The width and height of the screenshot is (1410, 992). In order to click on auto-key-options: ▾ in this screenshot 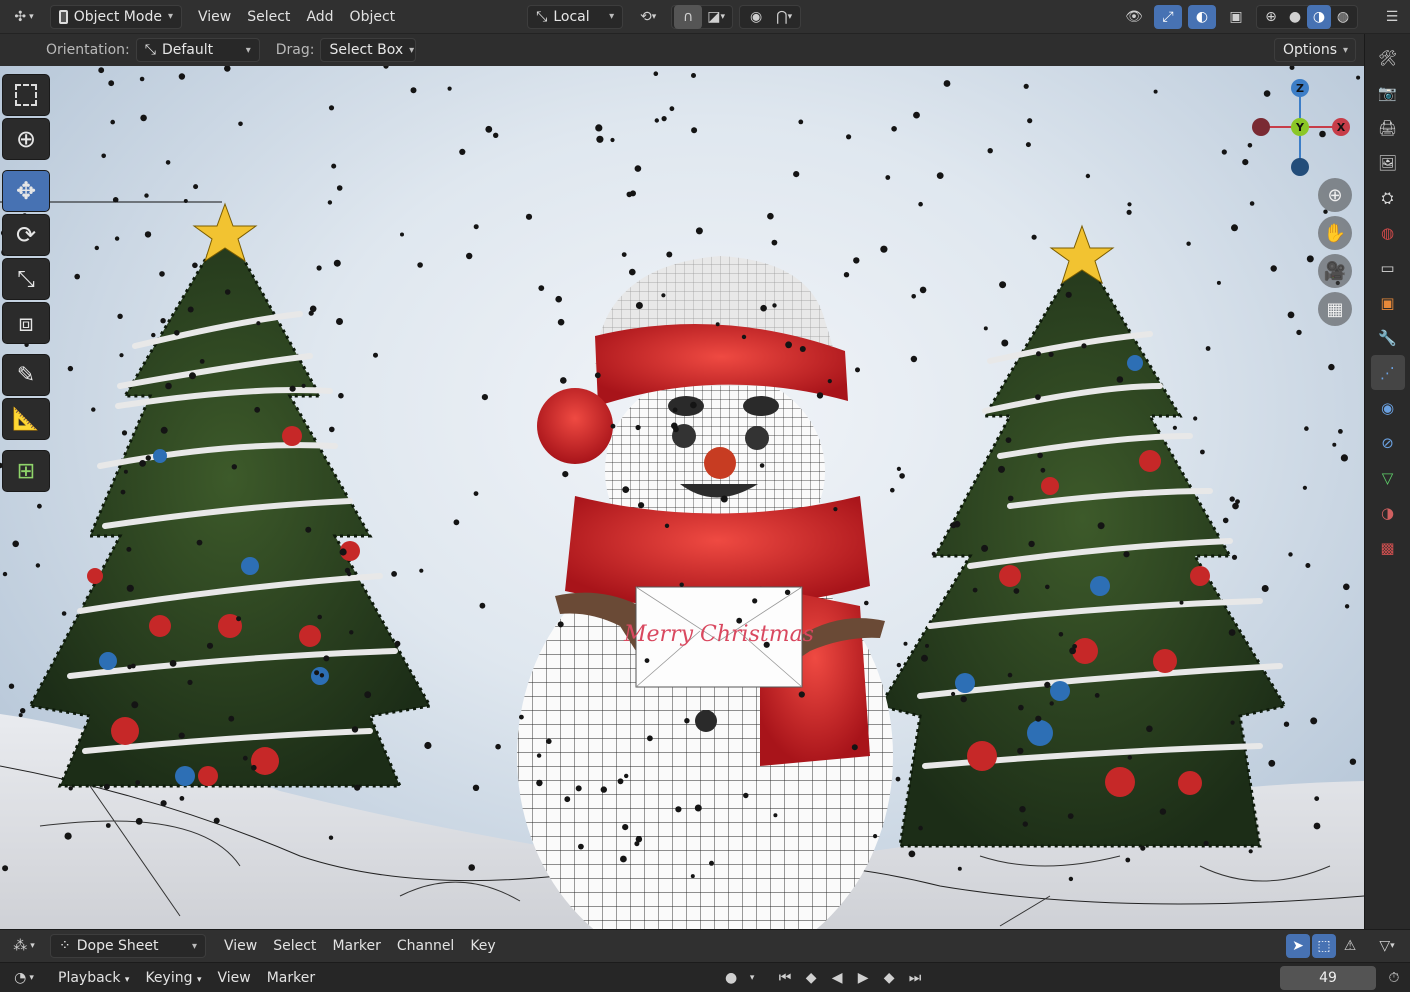, I will do `click(752, 978)`.